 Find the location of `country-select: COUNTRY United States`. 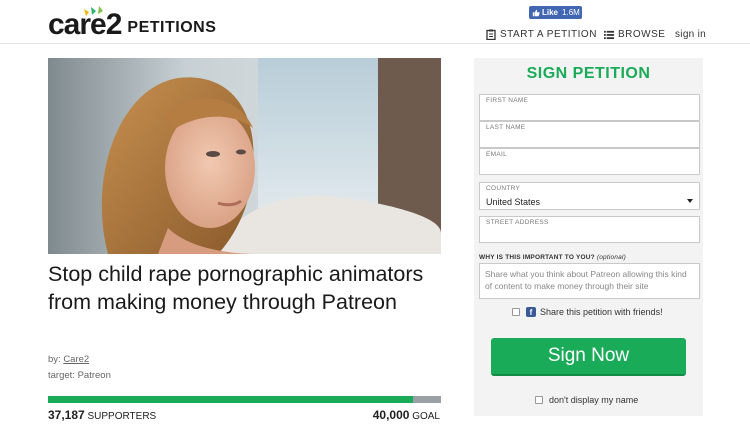

country-select: COUNTRY United States is located at coordinates (589, 196).